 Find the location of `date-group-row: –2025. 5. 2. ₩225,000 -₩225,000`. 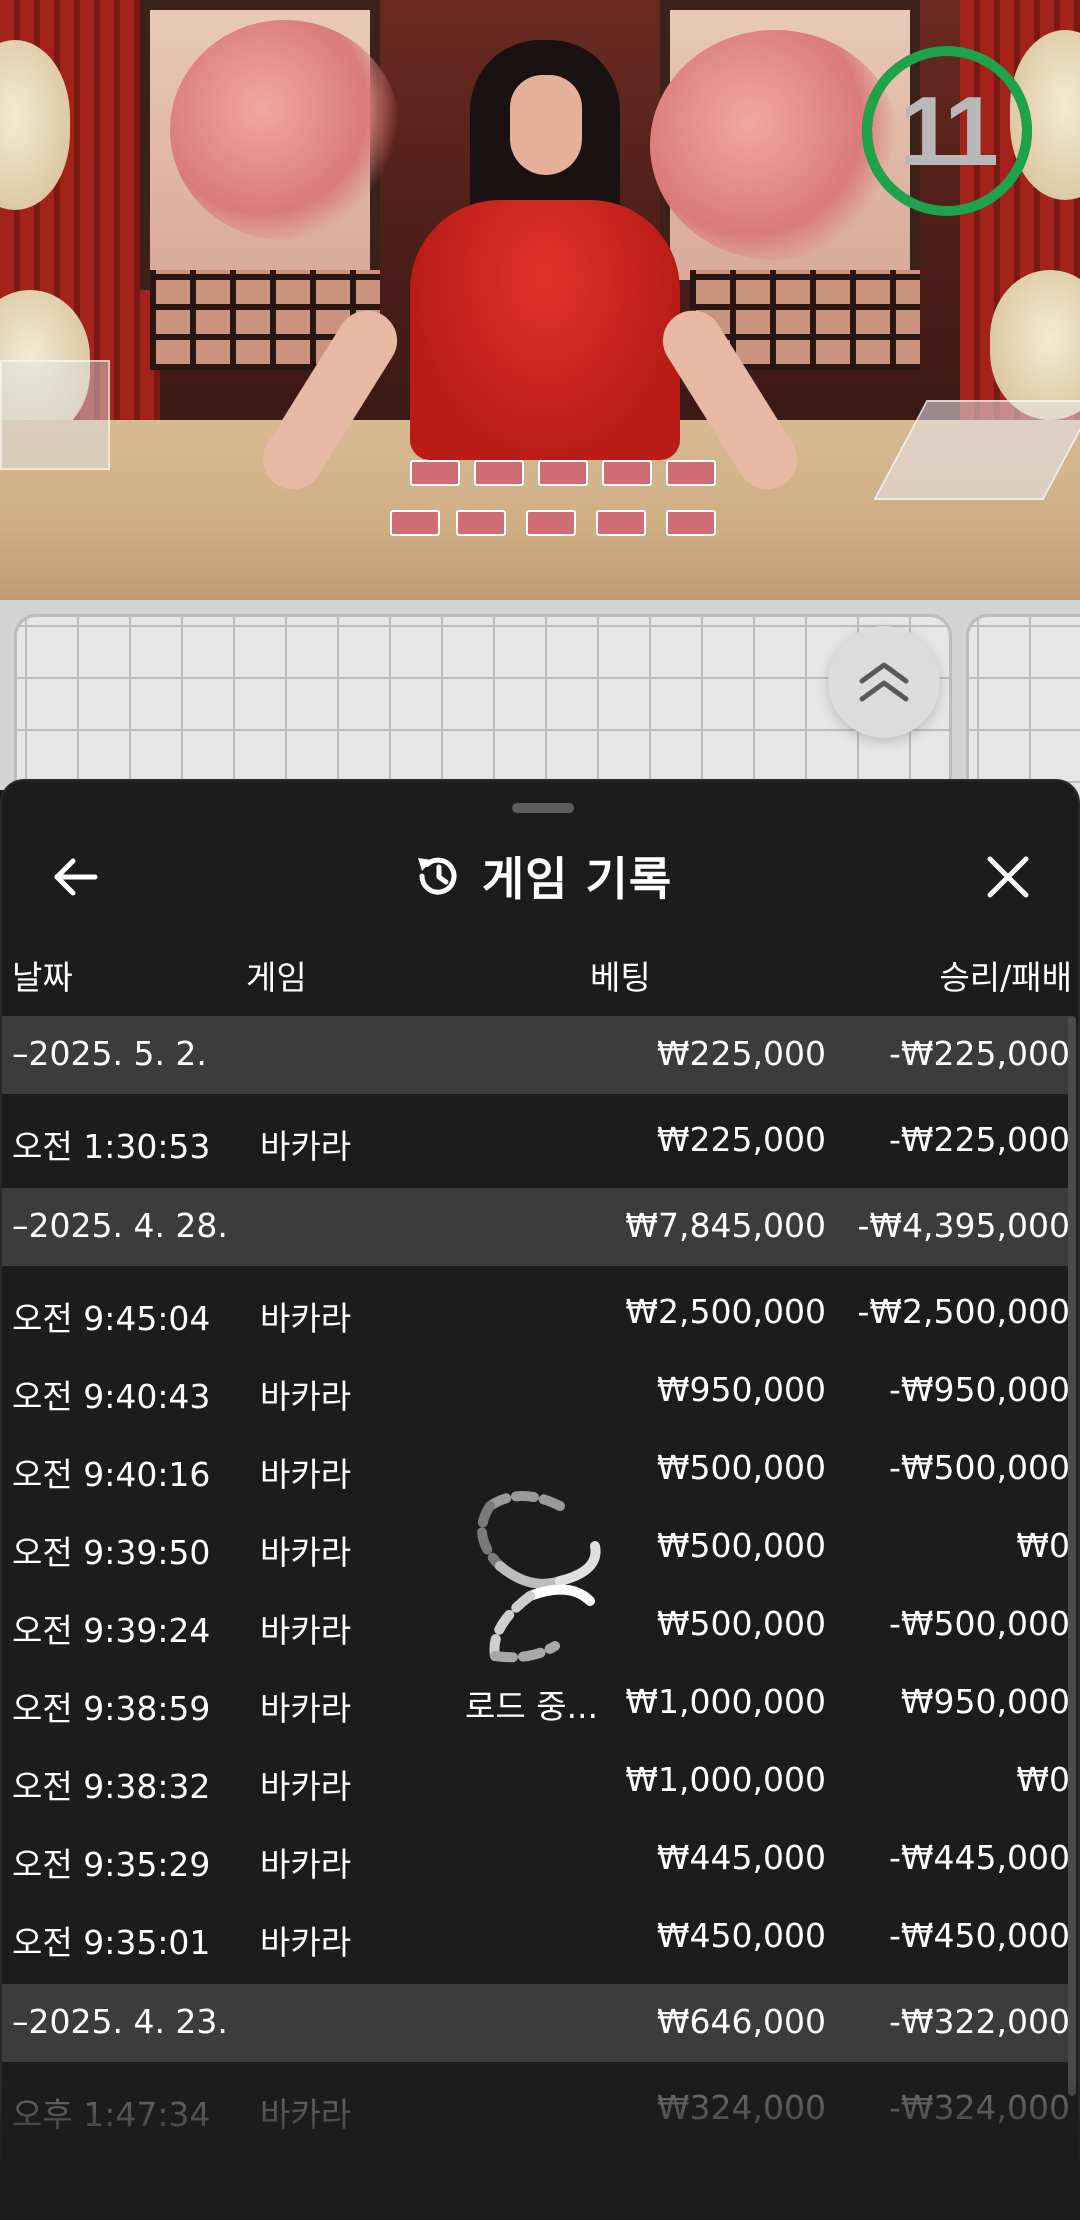

date-group-row: –2025. 5. 2. ₩225,000 -₩225,000 is located at coordinates (536, 1055).